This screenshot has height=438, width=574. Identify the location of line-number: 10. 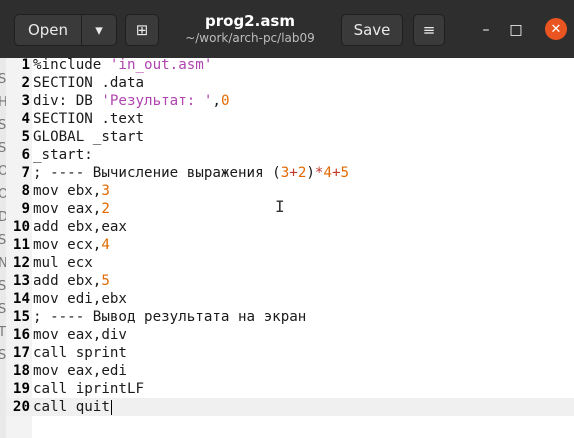
(21, 227).